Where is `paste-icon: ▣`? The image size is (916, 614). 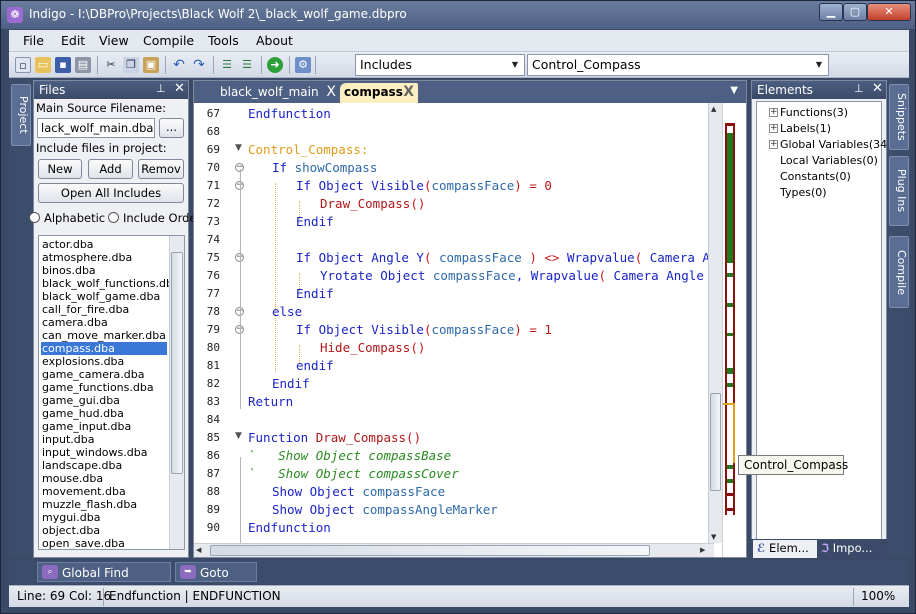 paste-icon: ▣ is located at coordinates (151, 65).